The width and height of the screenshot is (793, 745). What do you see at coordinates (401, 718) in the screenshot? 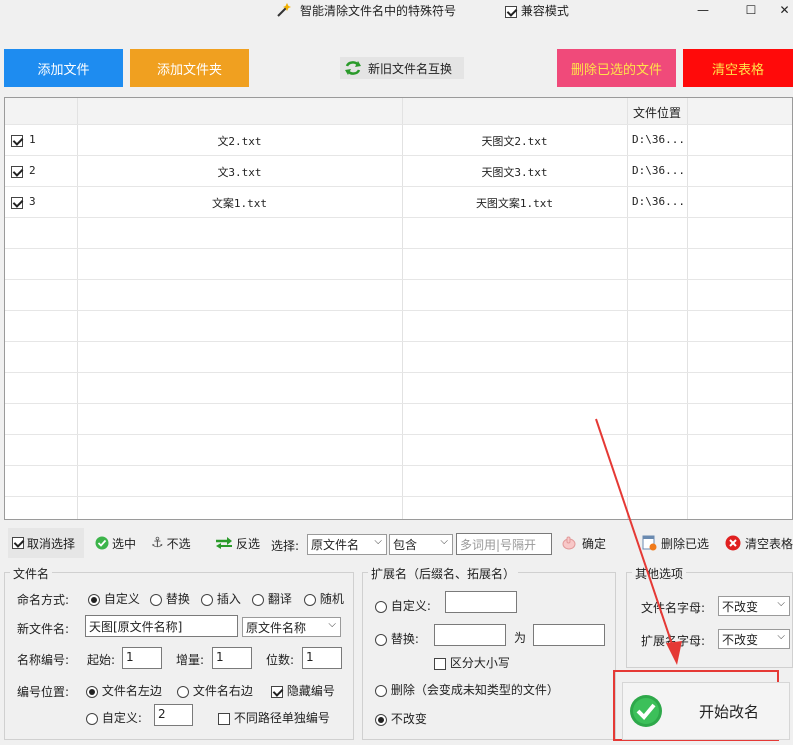
I see `ext-no-change-radio: 不改变` at bounding box center [401, 718].